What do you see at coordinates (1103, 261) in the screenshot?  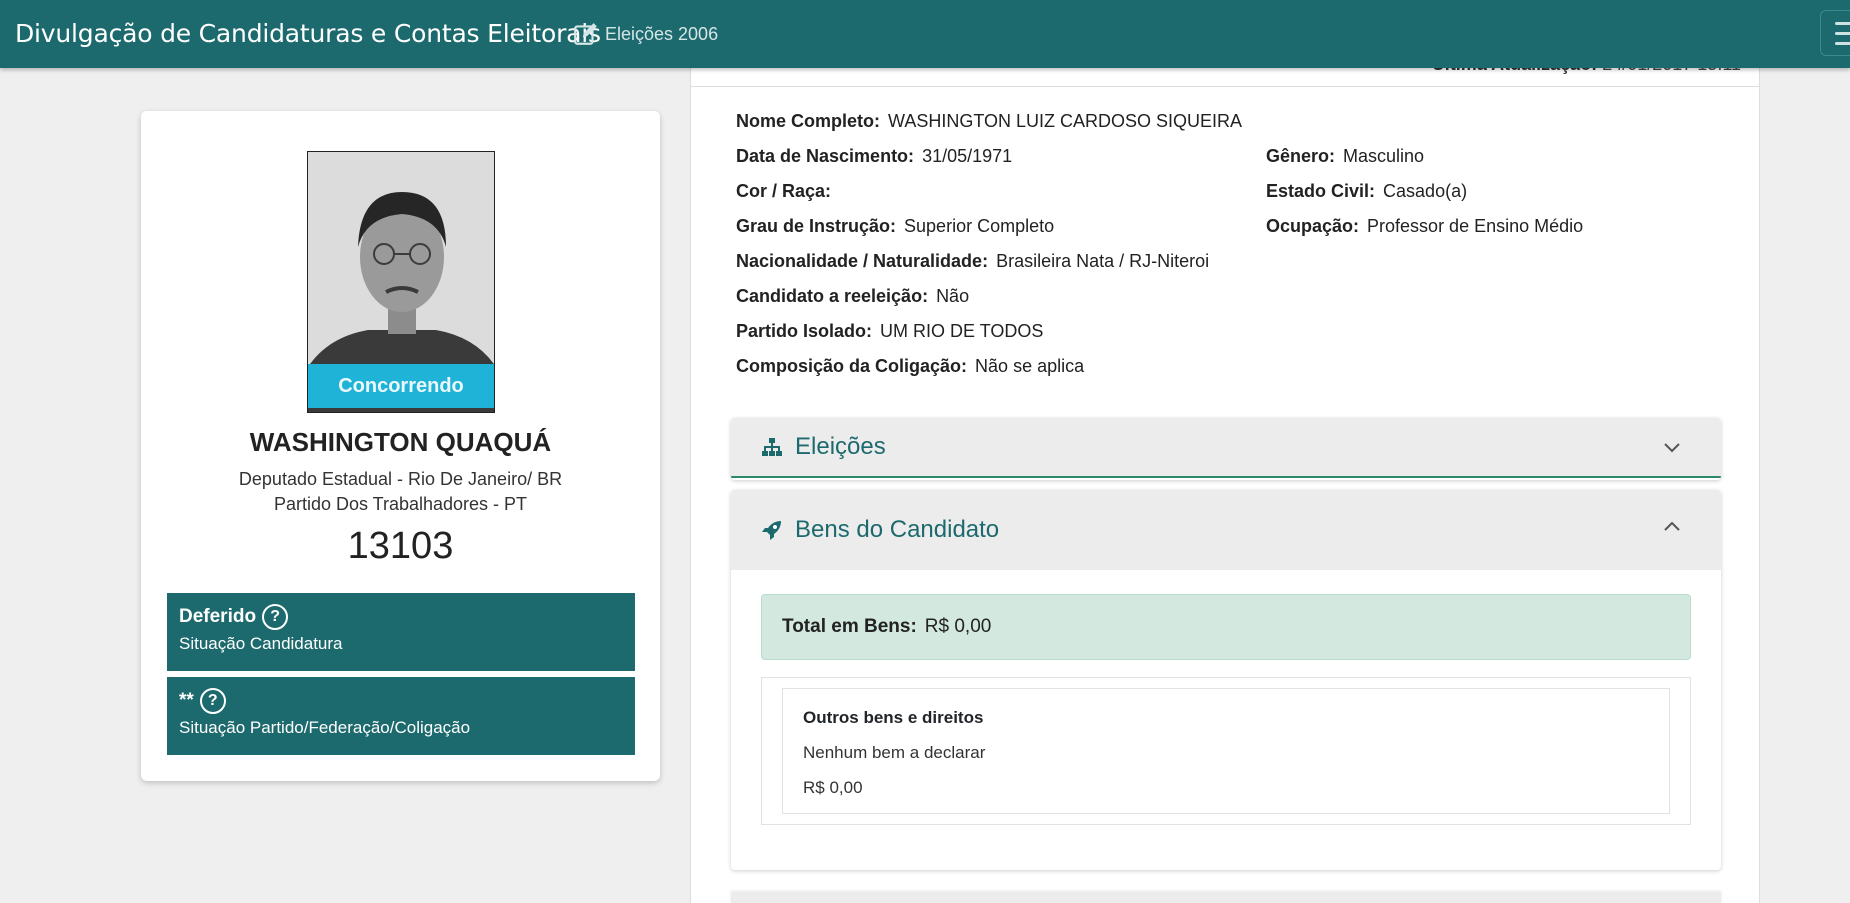 I see `field-value: Brasileira Nata / RJ-Niteroi` at bounding box center [1103, 261].